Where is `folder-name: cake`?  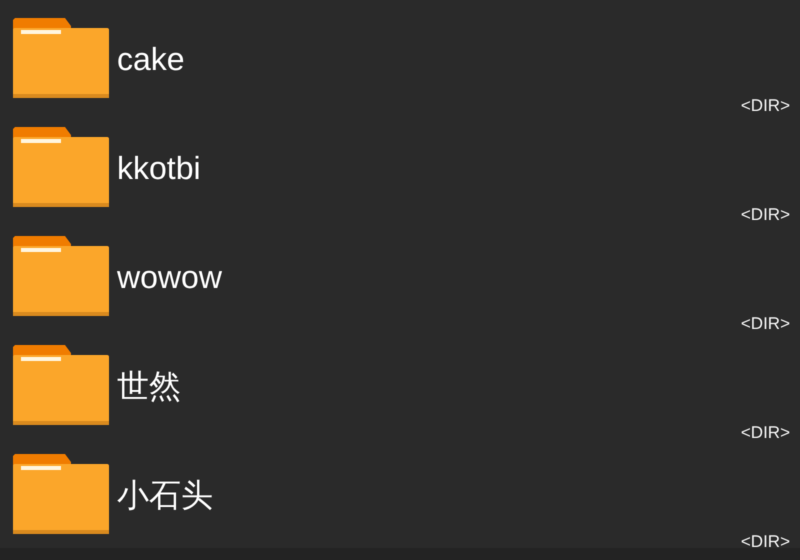
folder-name: cake is located at coordinates (425, 59).